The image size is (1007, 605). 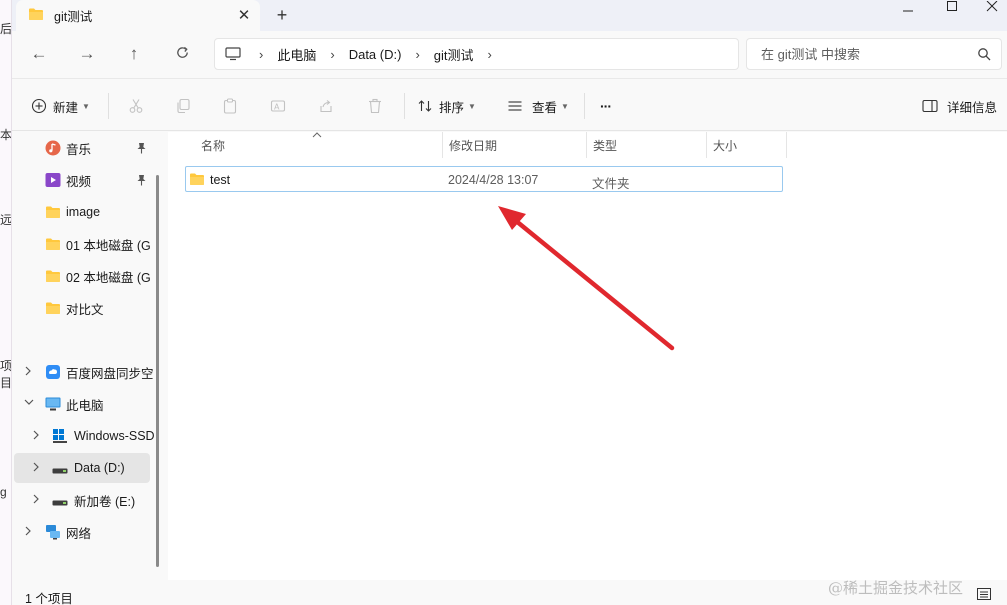 I want to click on forward-button: →, so click(x=87, y=54).